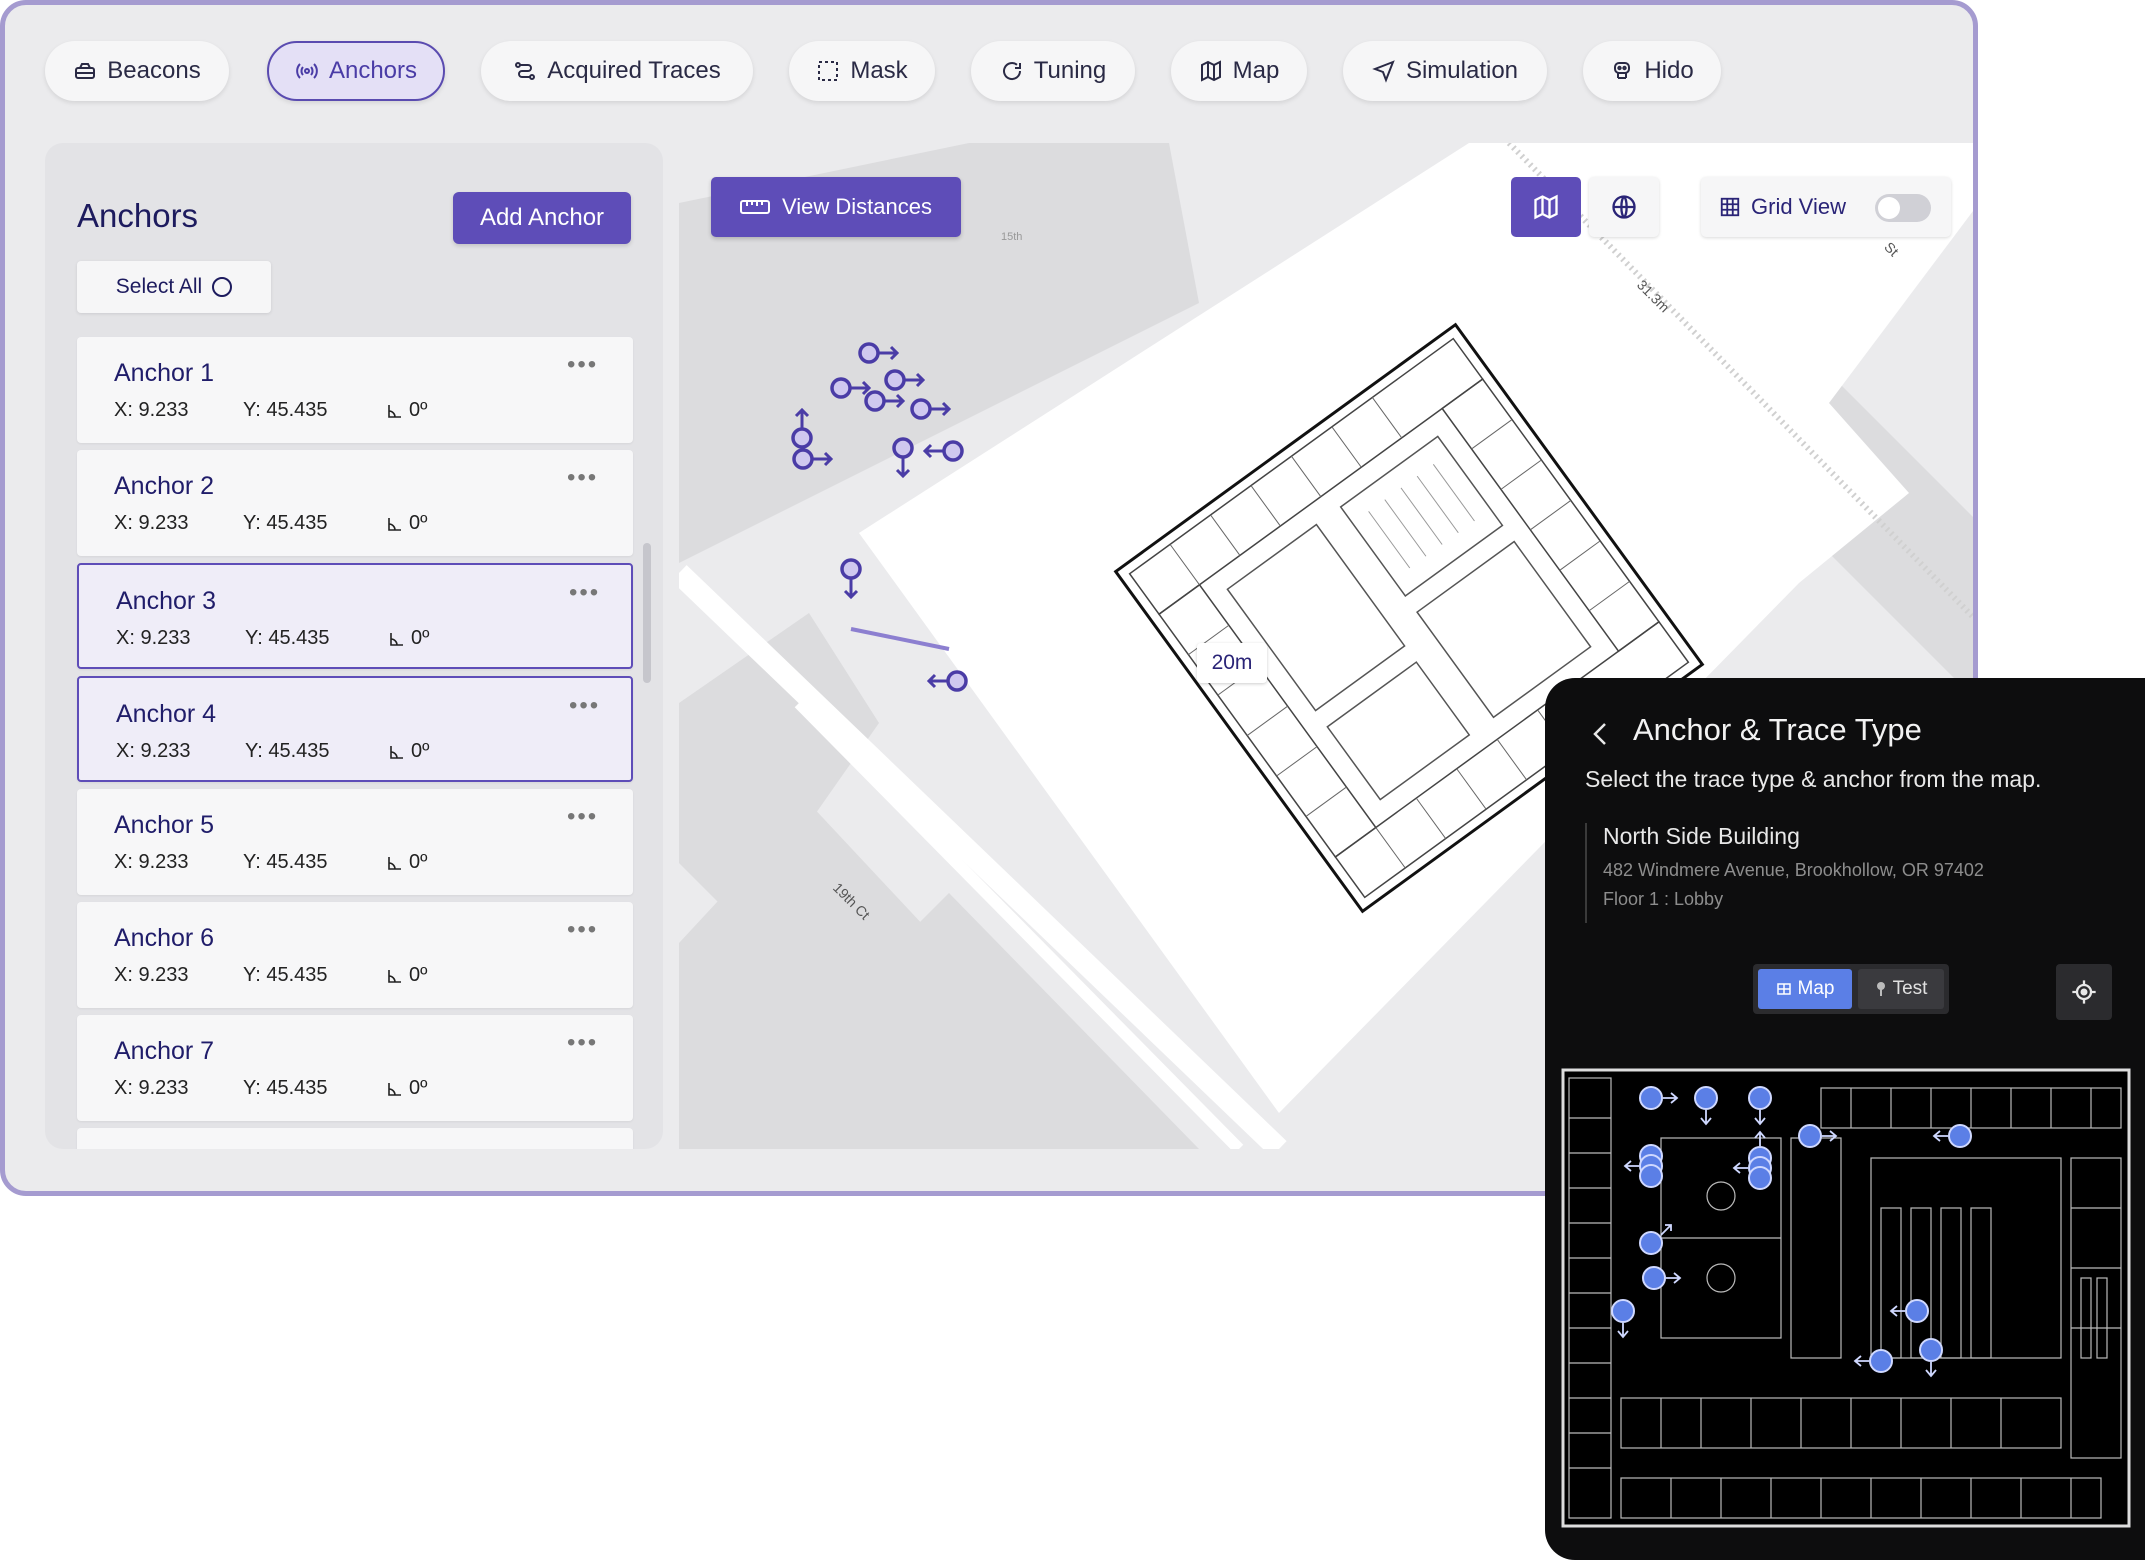 This screenshot has width=2145, height=1560. Describe the element at coordinates (1910, 988) in the screenshot. I see `test-option-label: Test` at that location.